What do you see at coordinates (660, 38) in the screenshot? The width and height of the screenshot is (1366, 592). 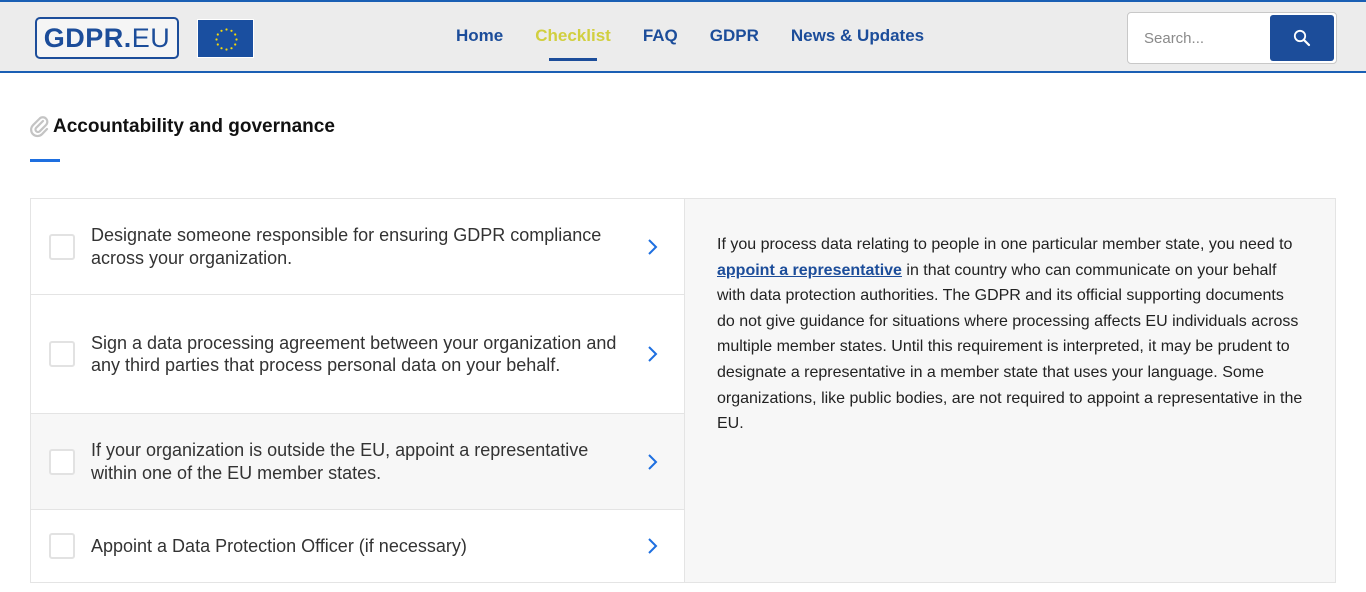 I see `nav-faq: FAQ` at bounding box center [660, 38].